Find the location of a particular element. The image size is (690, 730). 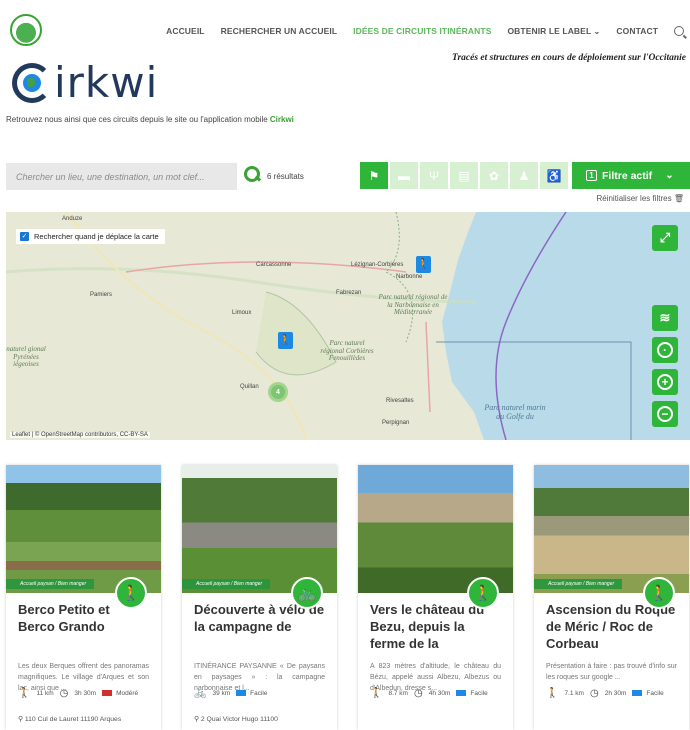

card-duration: 3h 30m is located at coordinates (85, 693).